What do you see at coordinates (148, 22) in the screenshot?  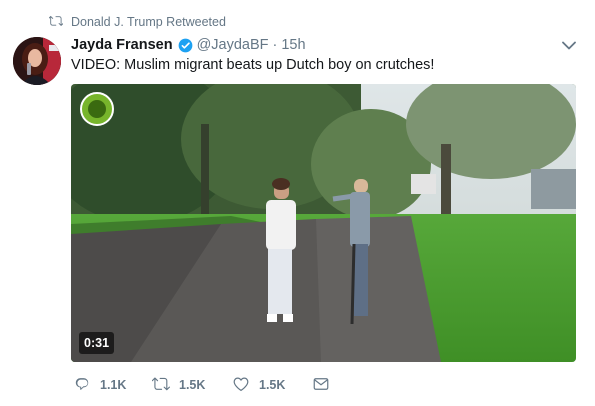 I see `retweet-context-text: Donald J. Trump Retweeted` at bounding box center [148, 22].